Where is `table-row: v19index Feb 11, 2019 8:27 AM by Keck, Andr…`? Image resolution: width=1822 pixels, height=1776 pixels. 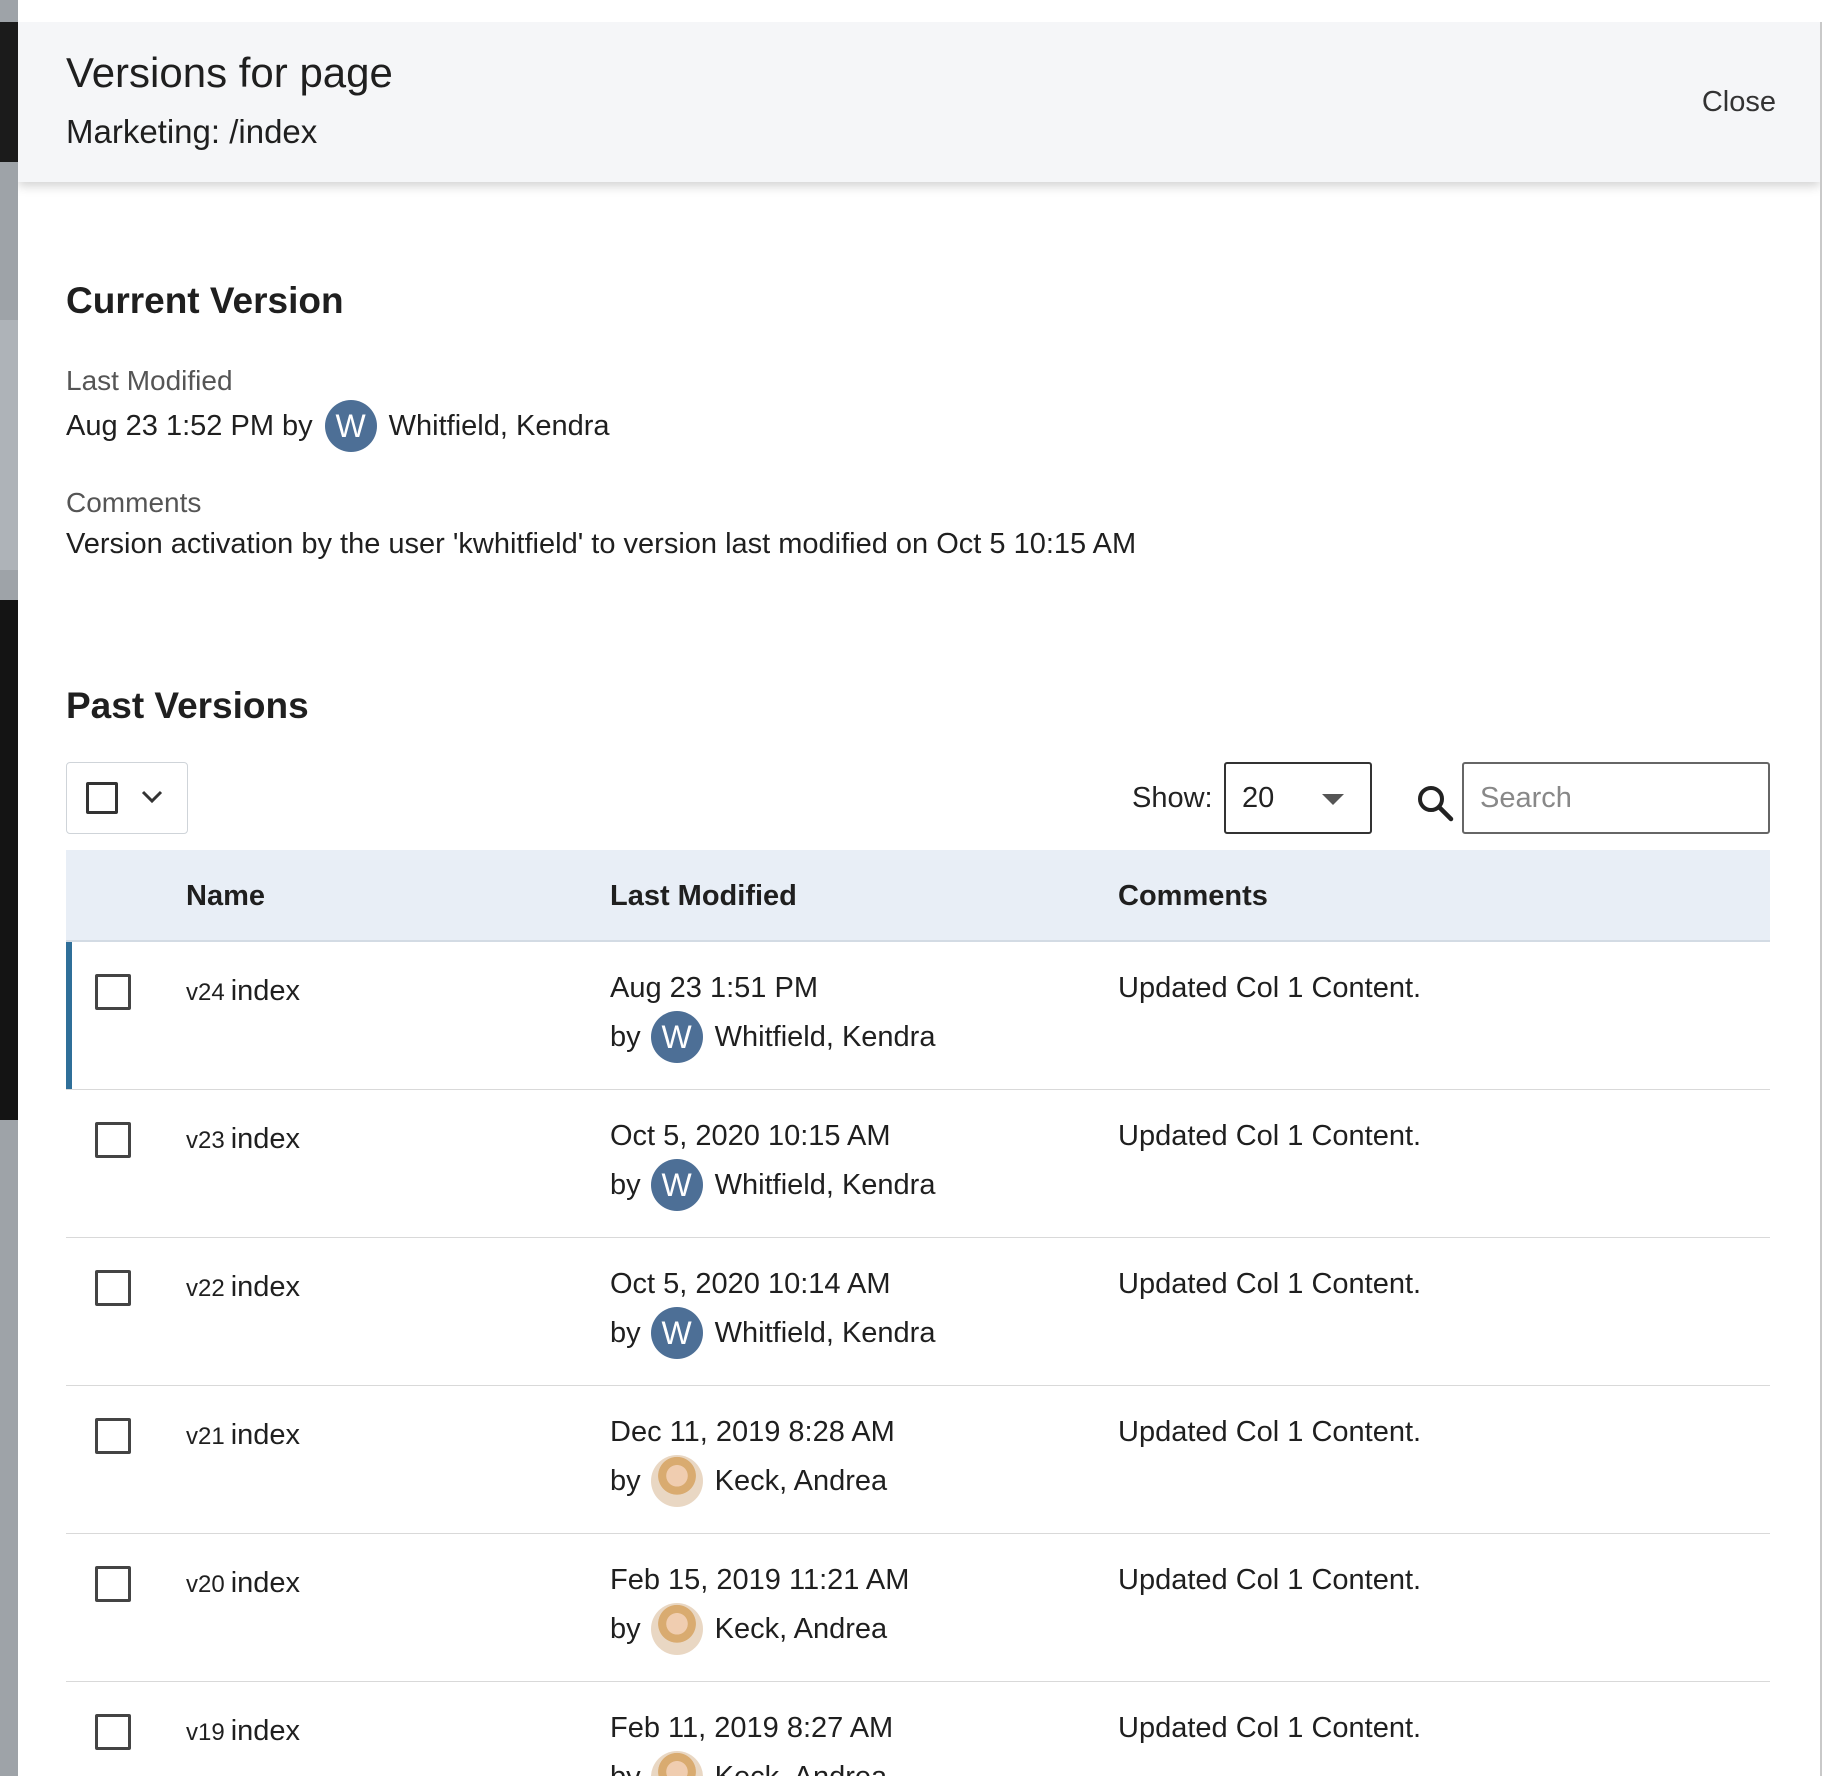
table-row: v19index Feb 11, 2019 8:27 AM by Keck, Andr… is located at coordinates (918, 1729).